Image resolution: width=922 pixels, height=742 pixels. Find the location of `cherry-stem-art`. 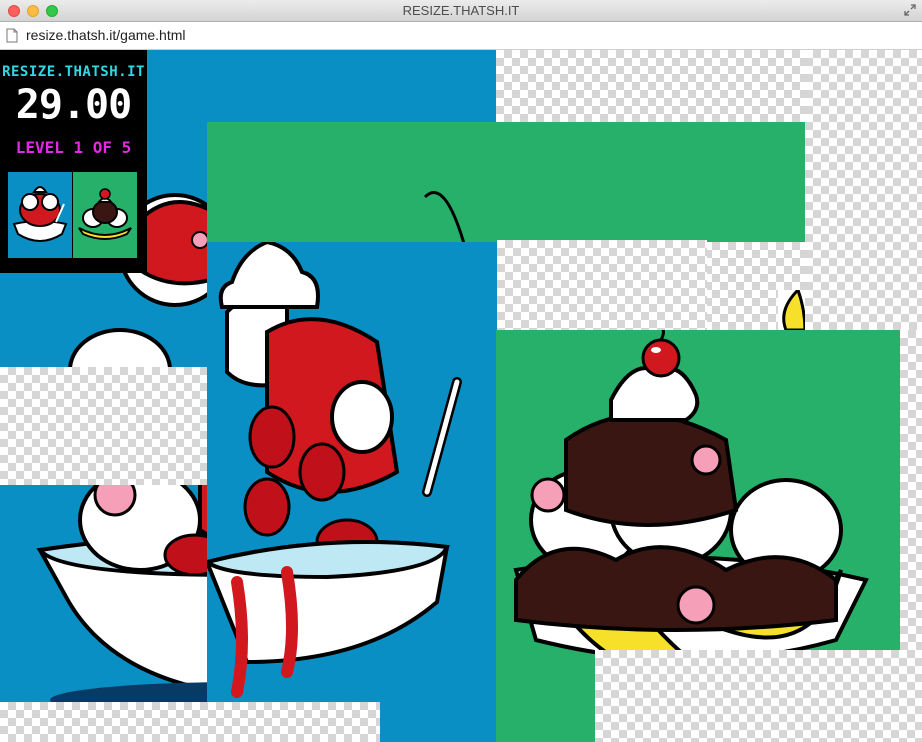

cherry-stem-art is located at coordinates (444, 216).